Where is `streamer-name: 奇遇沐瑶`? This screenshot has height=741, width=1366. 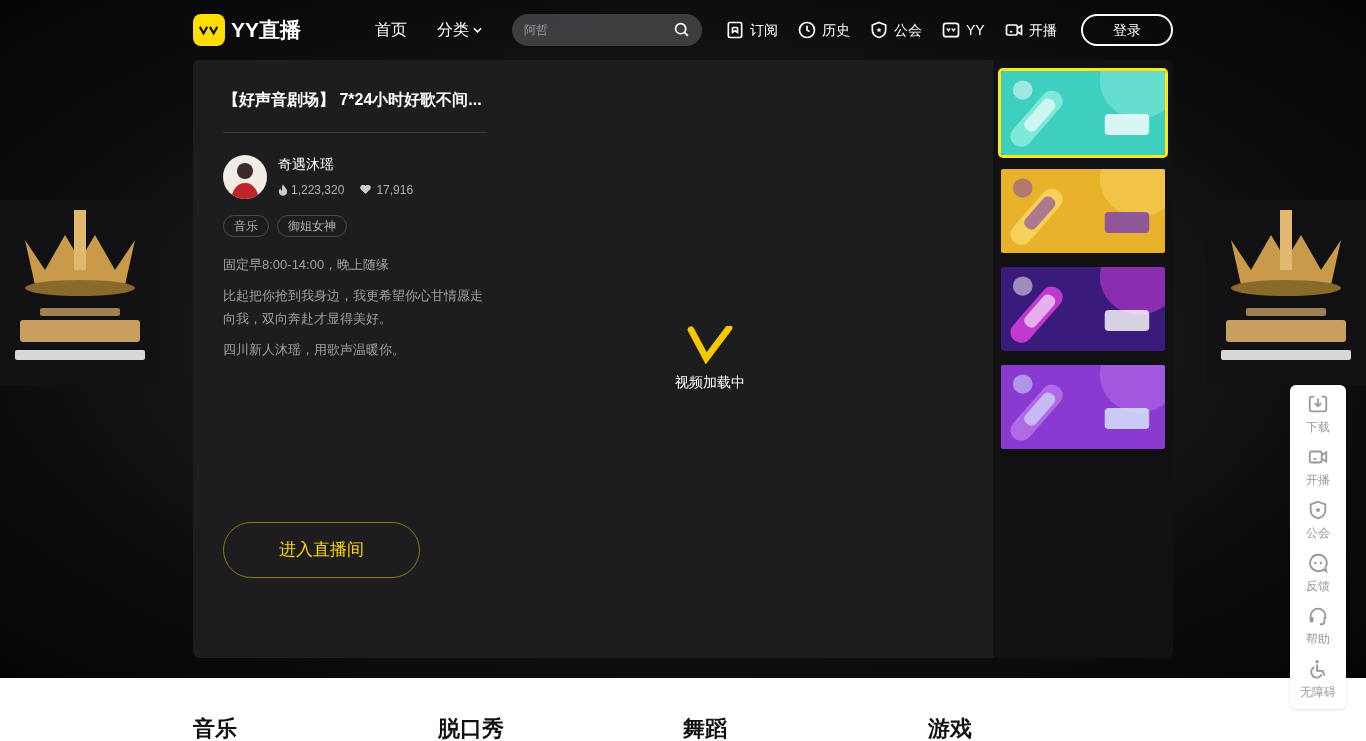
streamer-name: 奇遇沐瑶 is located at coordinates (306, 164).